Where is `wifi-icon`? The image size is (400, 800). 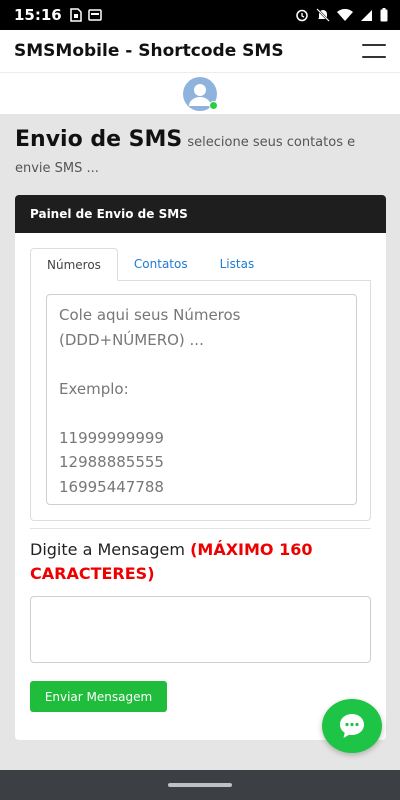 wifi-icon is located at coordinates (345, 14).